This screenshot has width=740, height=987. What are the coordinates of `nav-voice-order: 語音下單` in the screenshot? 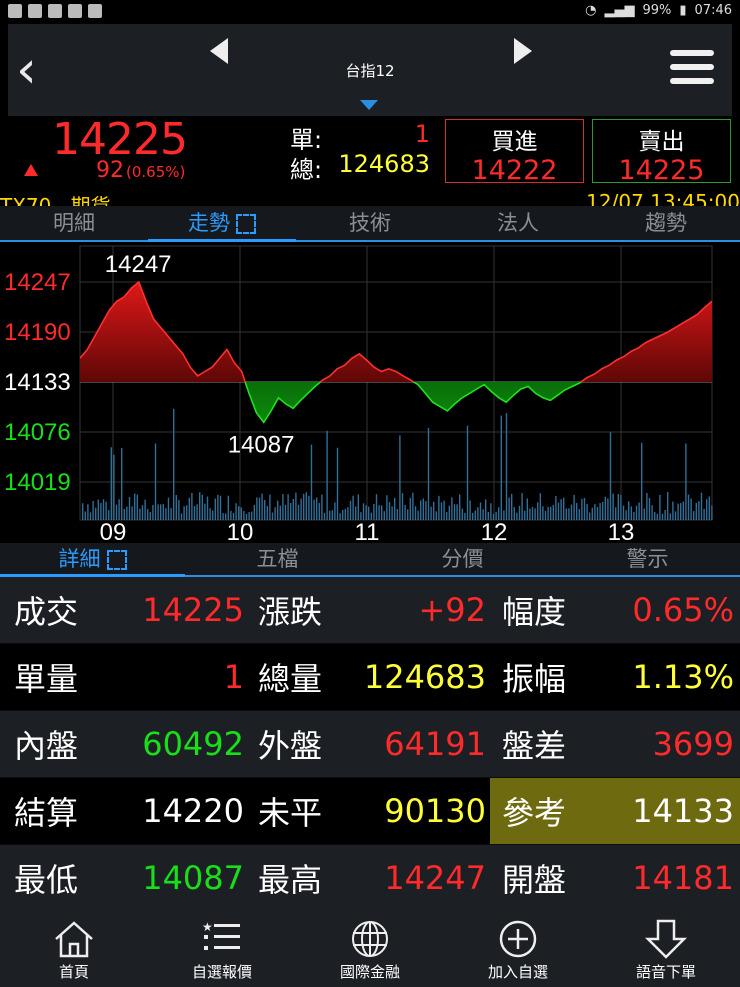 It's located at (666, 949).